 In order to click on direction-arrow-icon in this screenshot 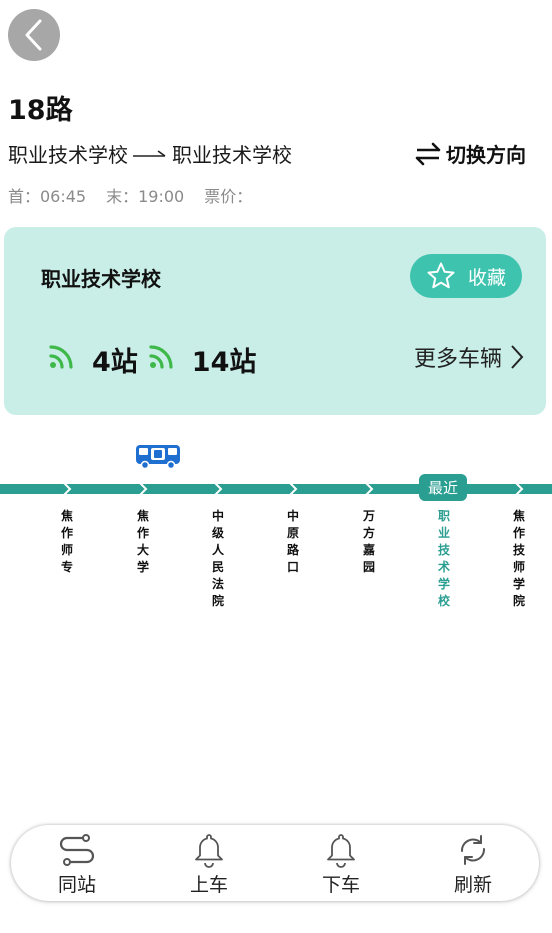, I will do `click(149, 153)`.